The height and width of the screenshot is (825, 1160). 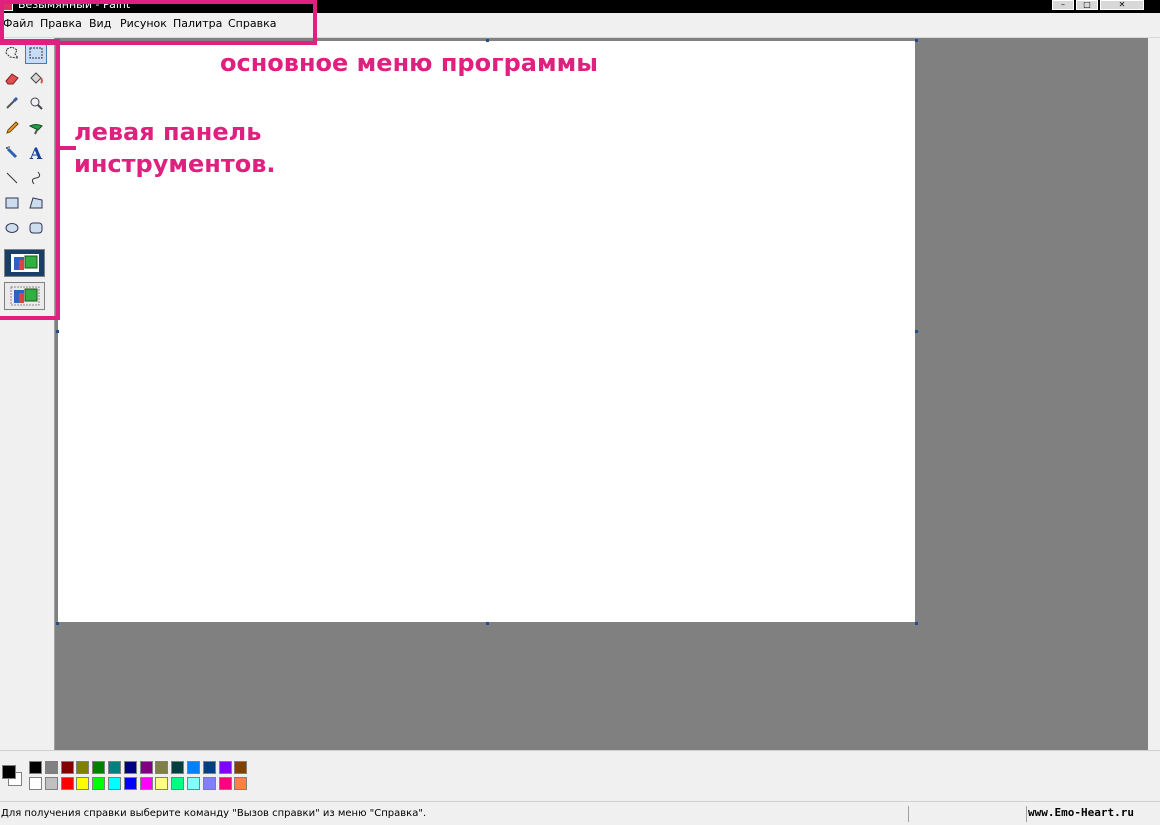 What do you see at coordinates (168, 132) in the screenshot?
I see `toolbox-annotation-line1: левая панель` at bounding box center [168, 132].